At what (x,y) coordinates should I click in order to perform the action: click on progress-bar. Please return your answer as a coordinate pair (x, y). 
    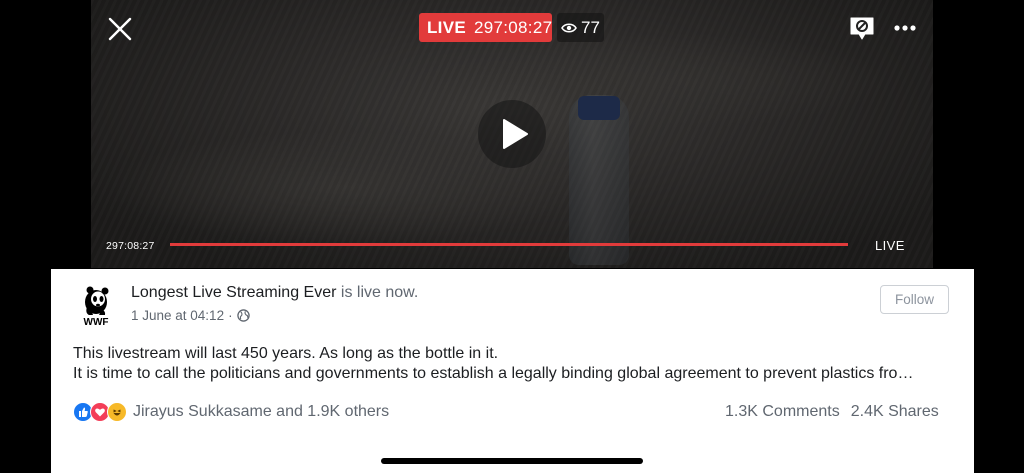
    Looking at the image, I should click on (509, 244).